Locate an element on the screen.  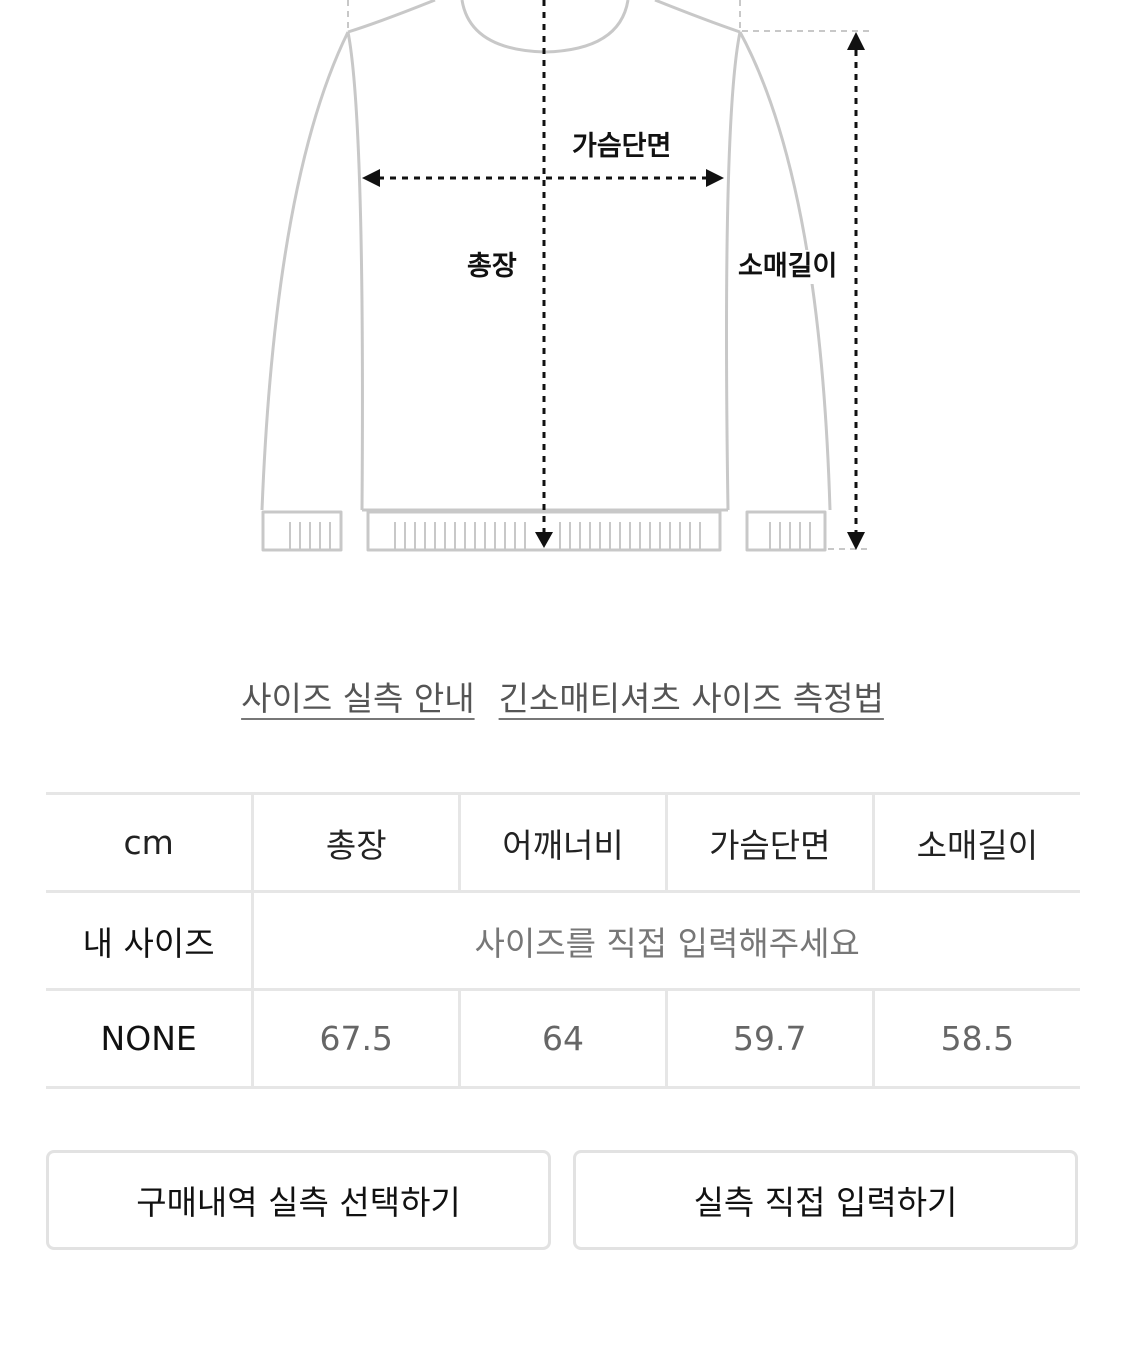
size-guide-links: 사이즈 실측 안내 긴소매티셔츠 사이즈 측정법 is located at coordinates (562, 696).